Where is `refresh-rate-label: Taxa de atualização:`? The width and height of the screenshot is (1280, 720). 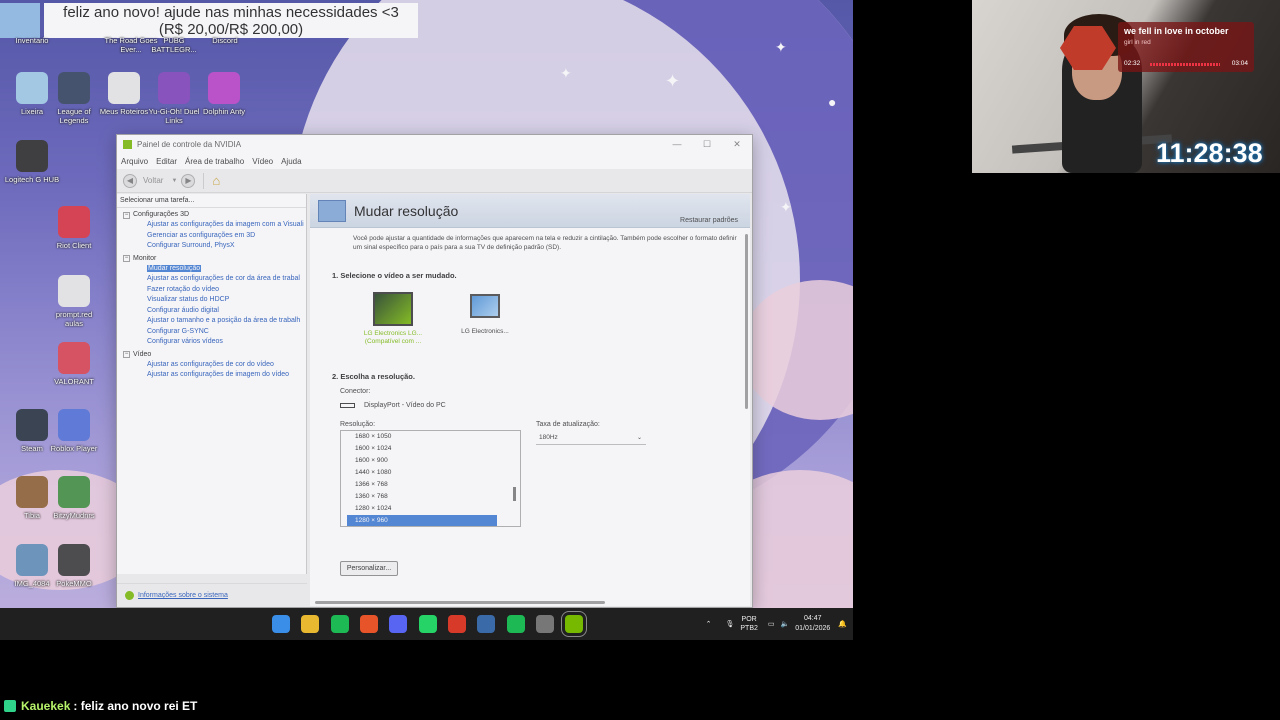
refresh-rate-label: Taxa de atualização: is located at coordinates (568, 424).